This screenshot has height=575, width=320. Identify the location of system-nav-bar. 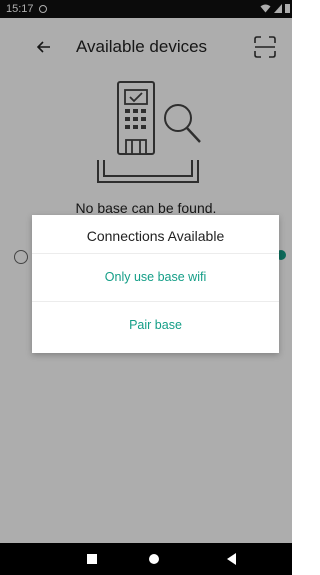
(146, 559).